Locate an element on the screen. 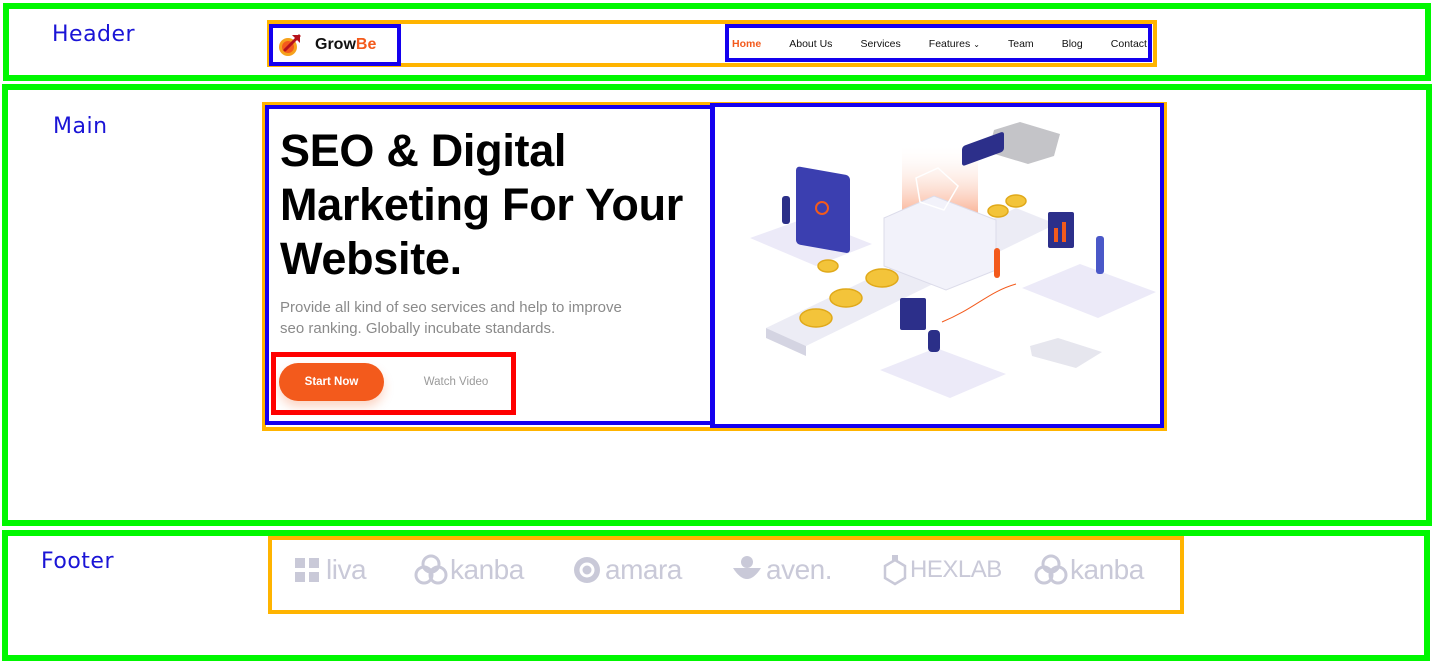  right-platform is located at coordinates (1089, 291).